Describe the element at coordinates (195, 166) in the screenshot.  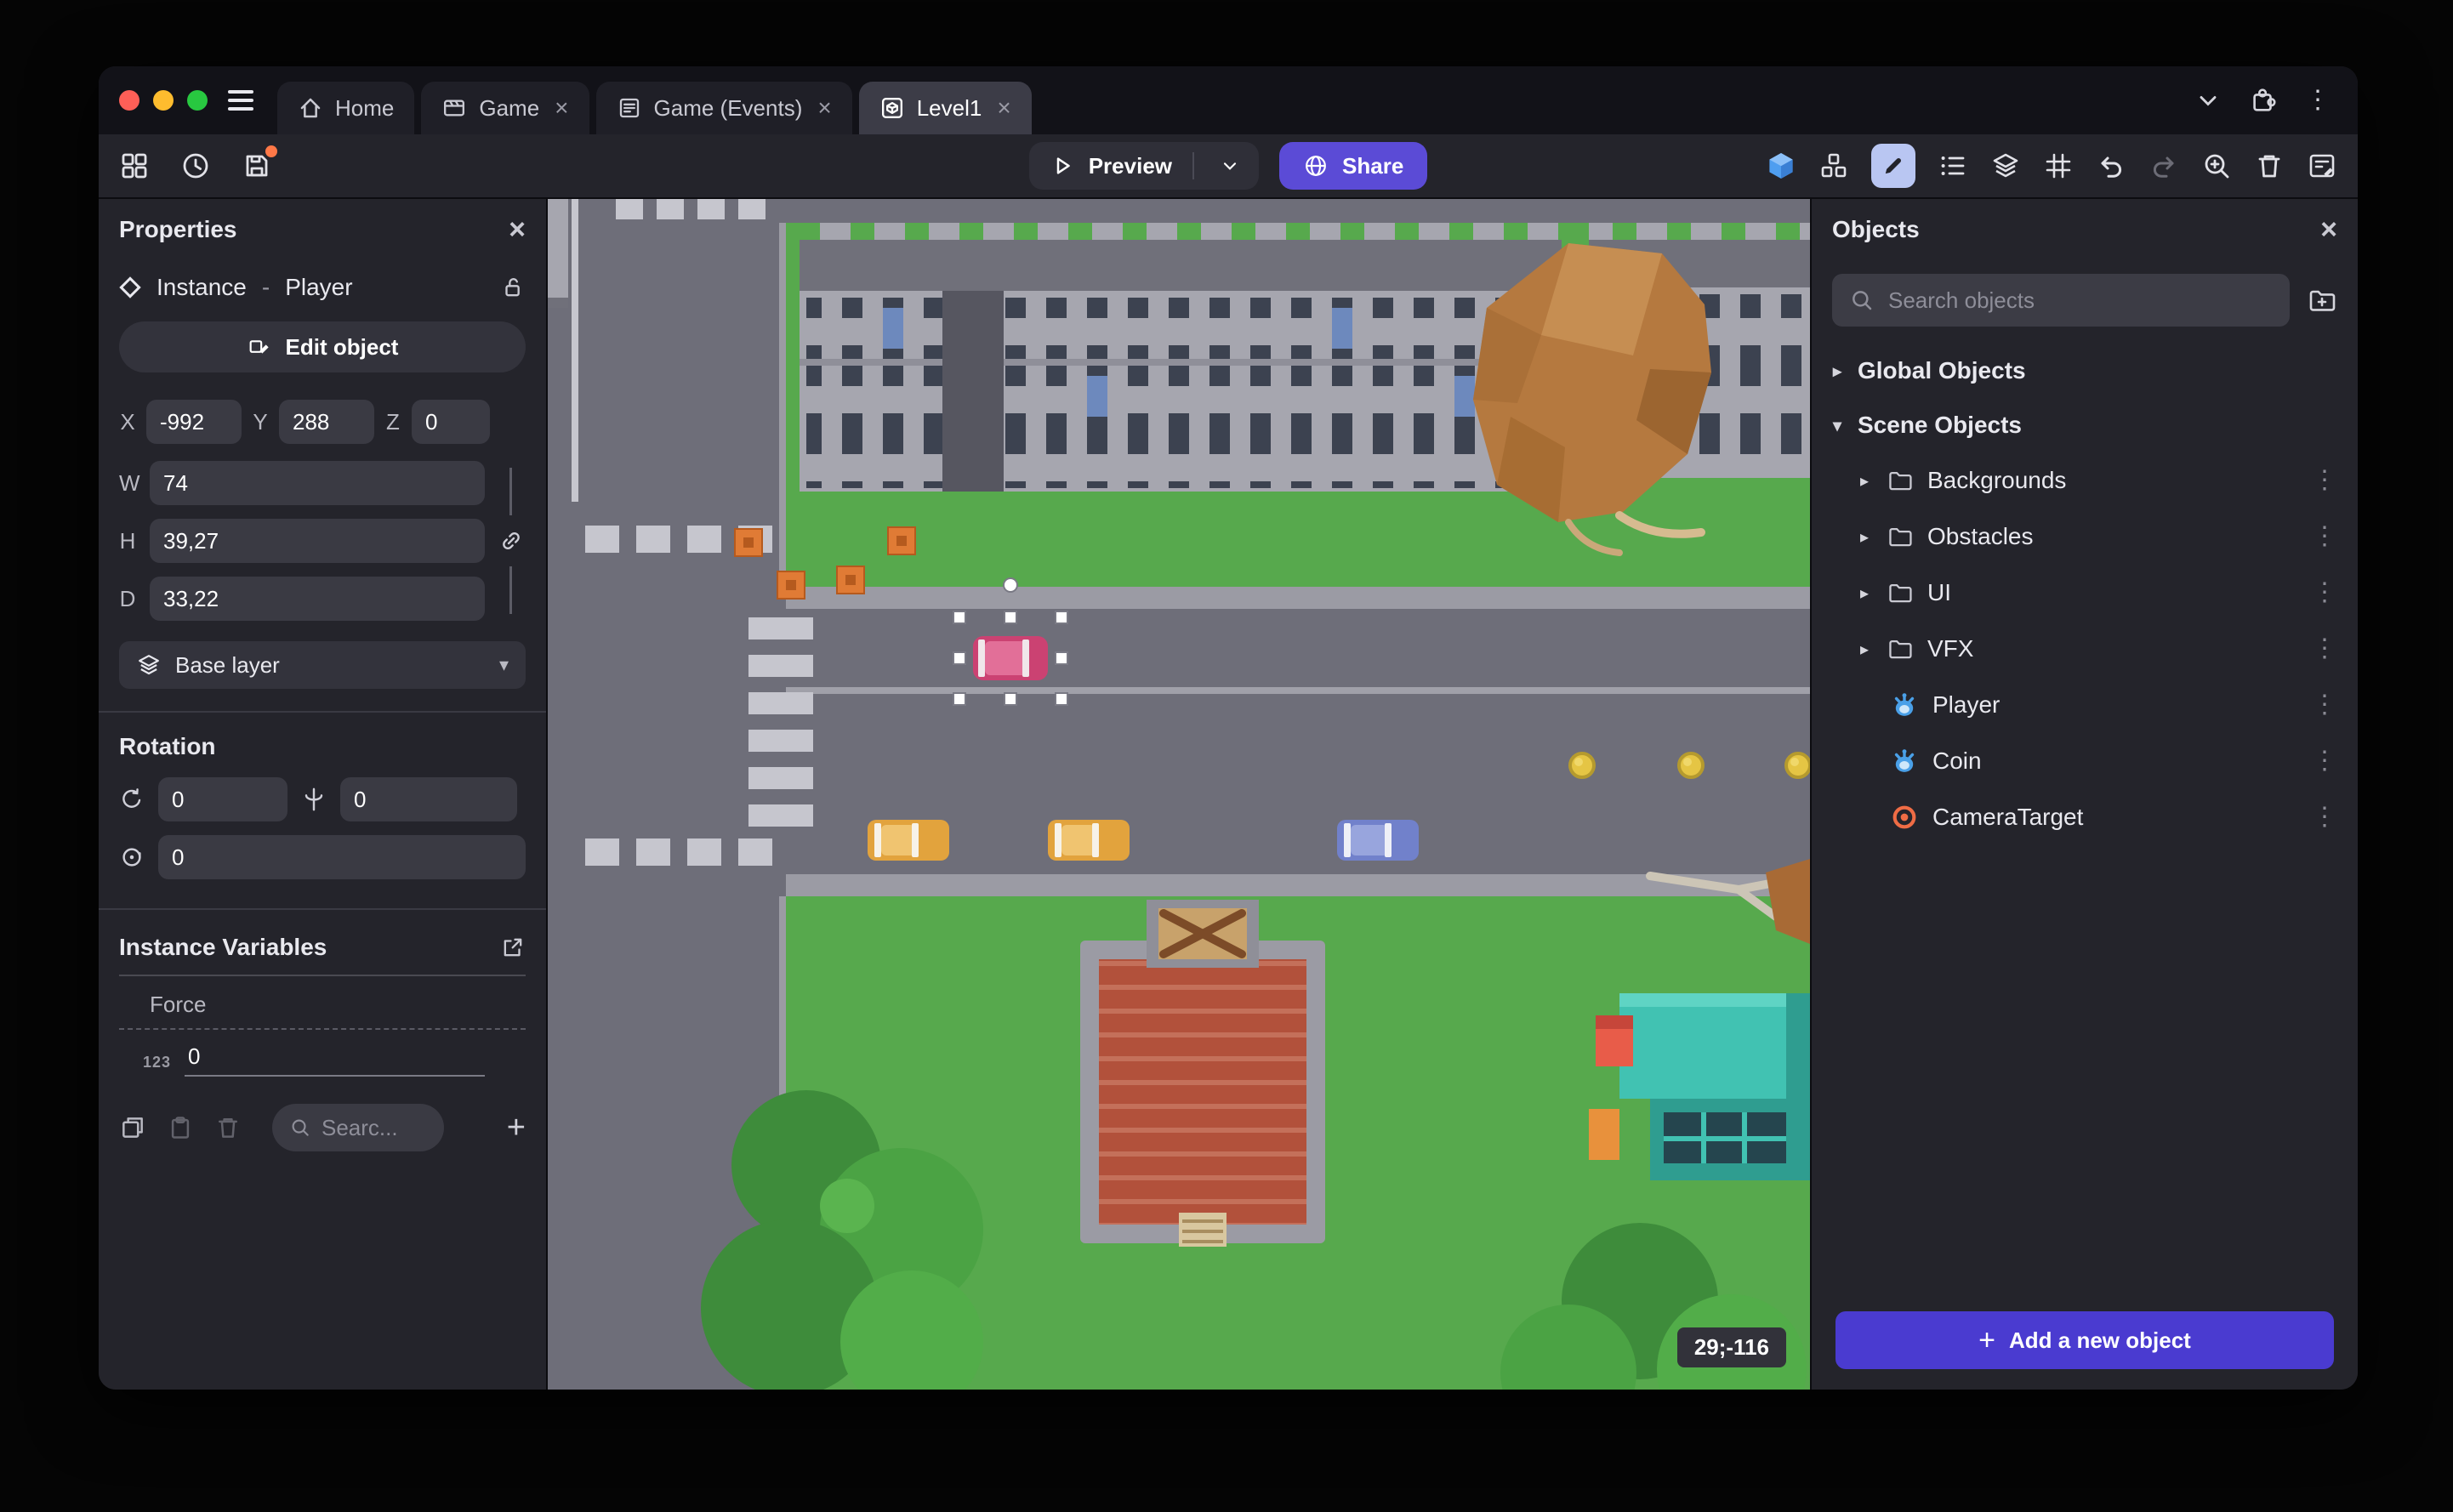
I see `history-icon` at that location.